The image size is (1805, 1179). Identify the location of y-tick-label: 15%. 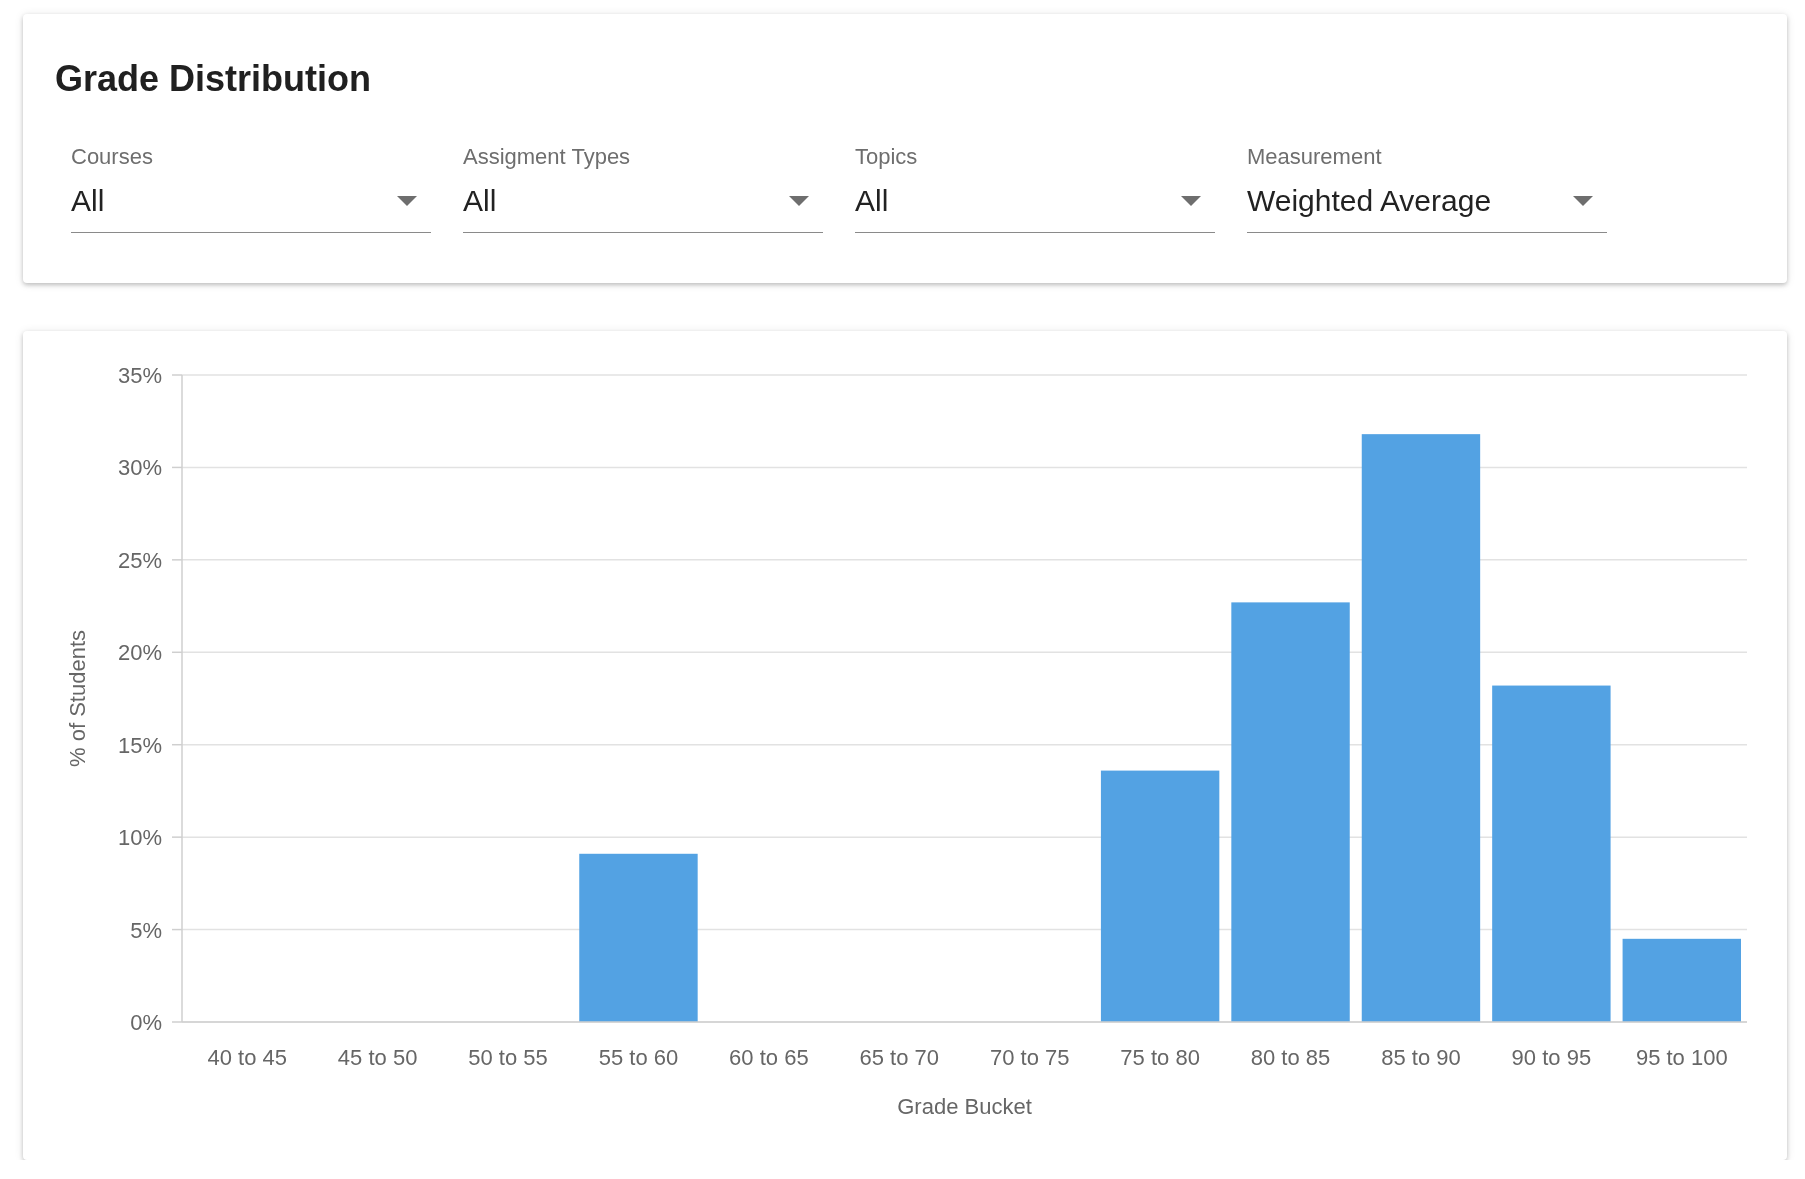
(139, 745).